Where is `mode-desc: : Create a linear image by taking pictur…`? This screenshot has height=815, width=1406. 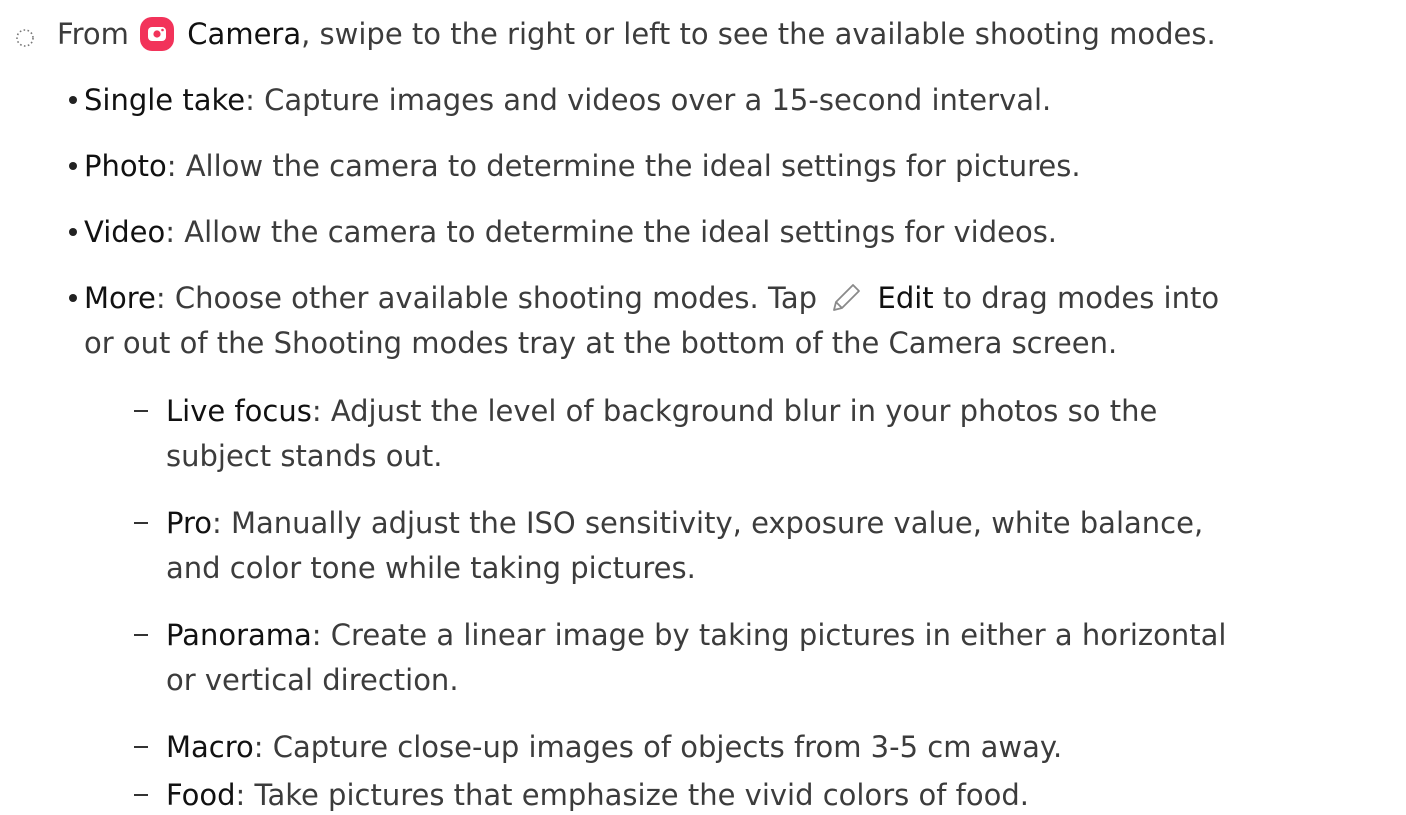
mode-desc: : Create a linear image by taking pictur… is located at coordinates (769, 635).